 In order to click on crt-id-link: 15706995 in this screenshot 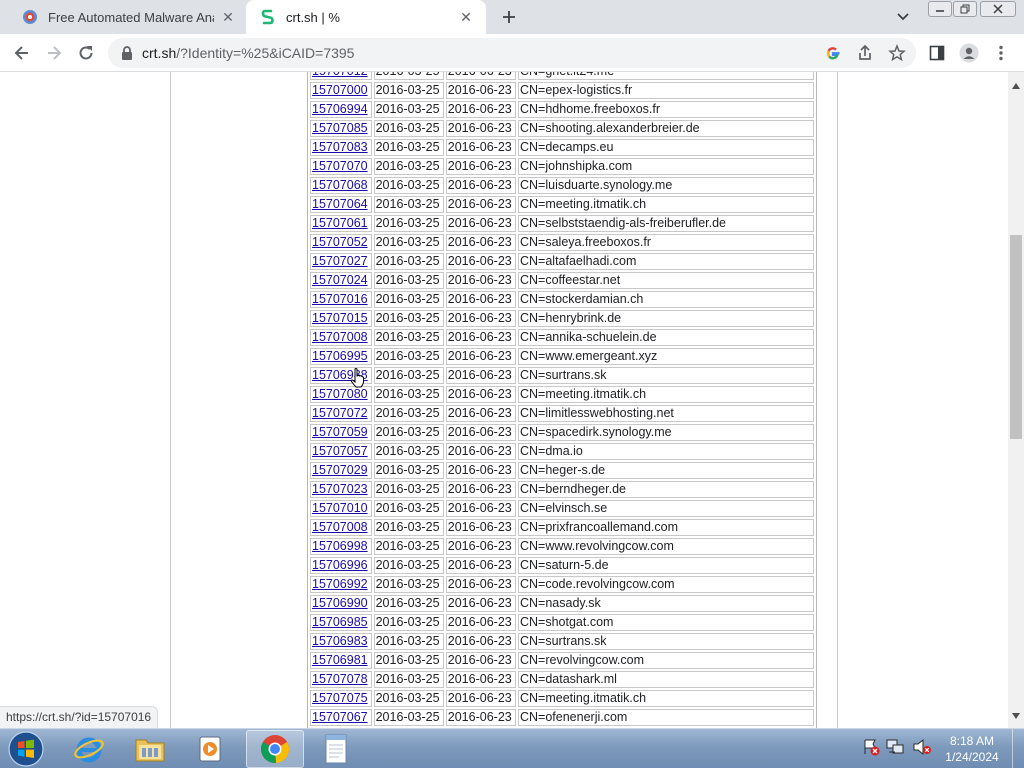, I will do `click(340, 356)`.